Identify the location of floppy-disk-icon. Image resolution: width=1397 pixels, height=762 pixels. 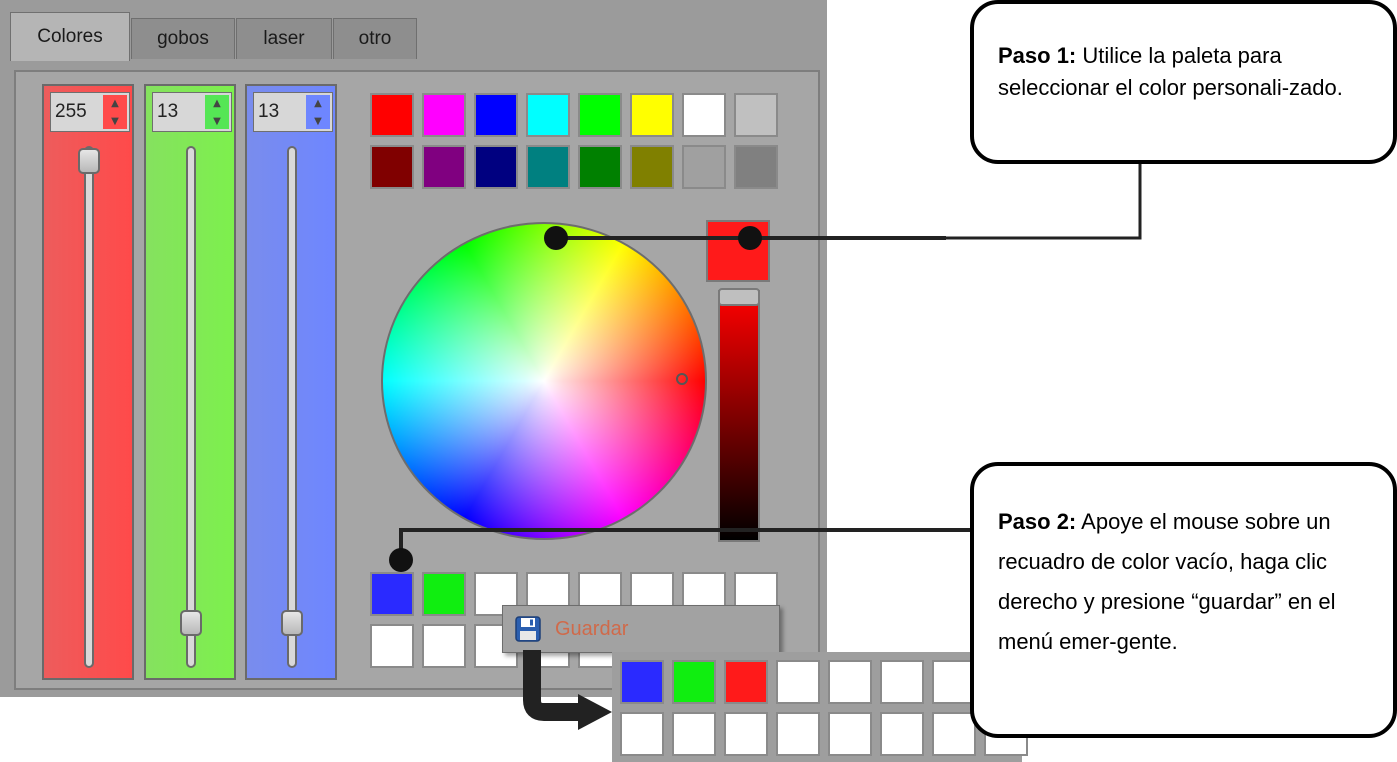
(528, 629).